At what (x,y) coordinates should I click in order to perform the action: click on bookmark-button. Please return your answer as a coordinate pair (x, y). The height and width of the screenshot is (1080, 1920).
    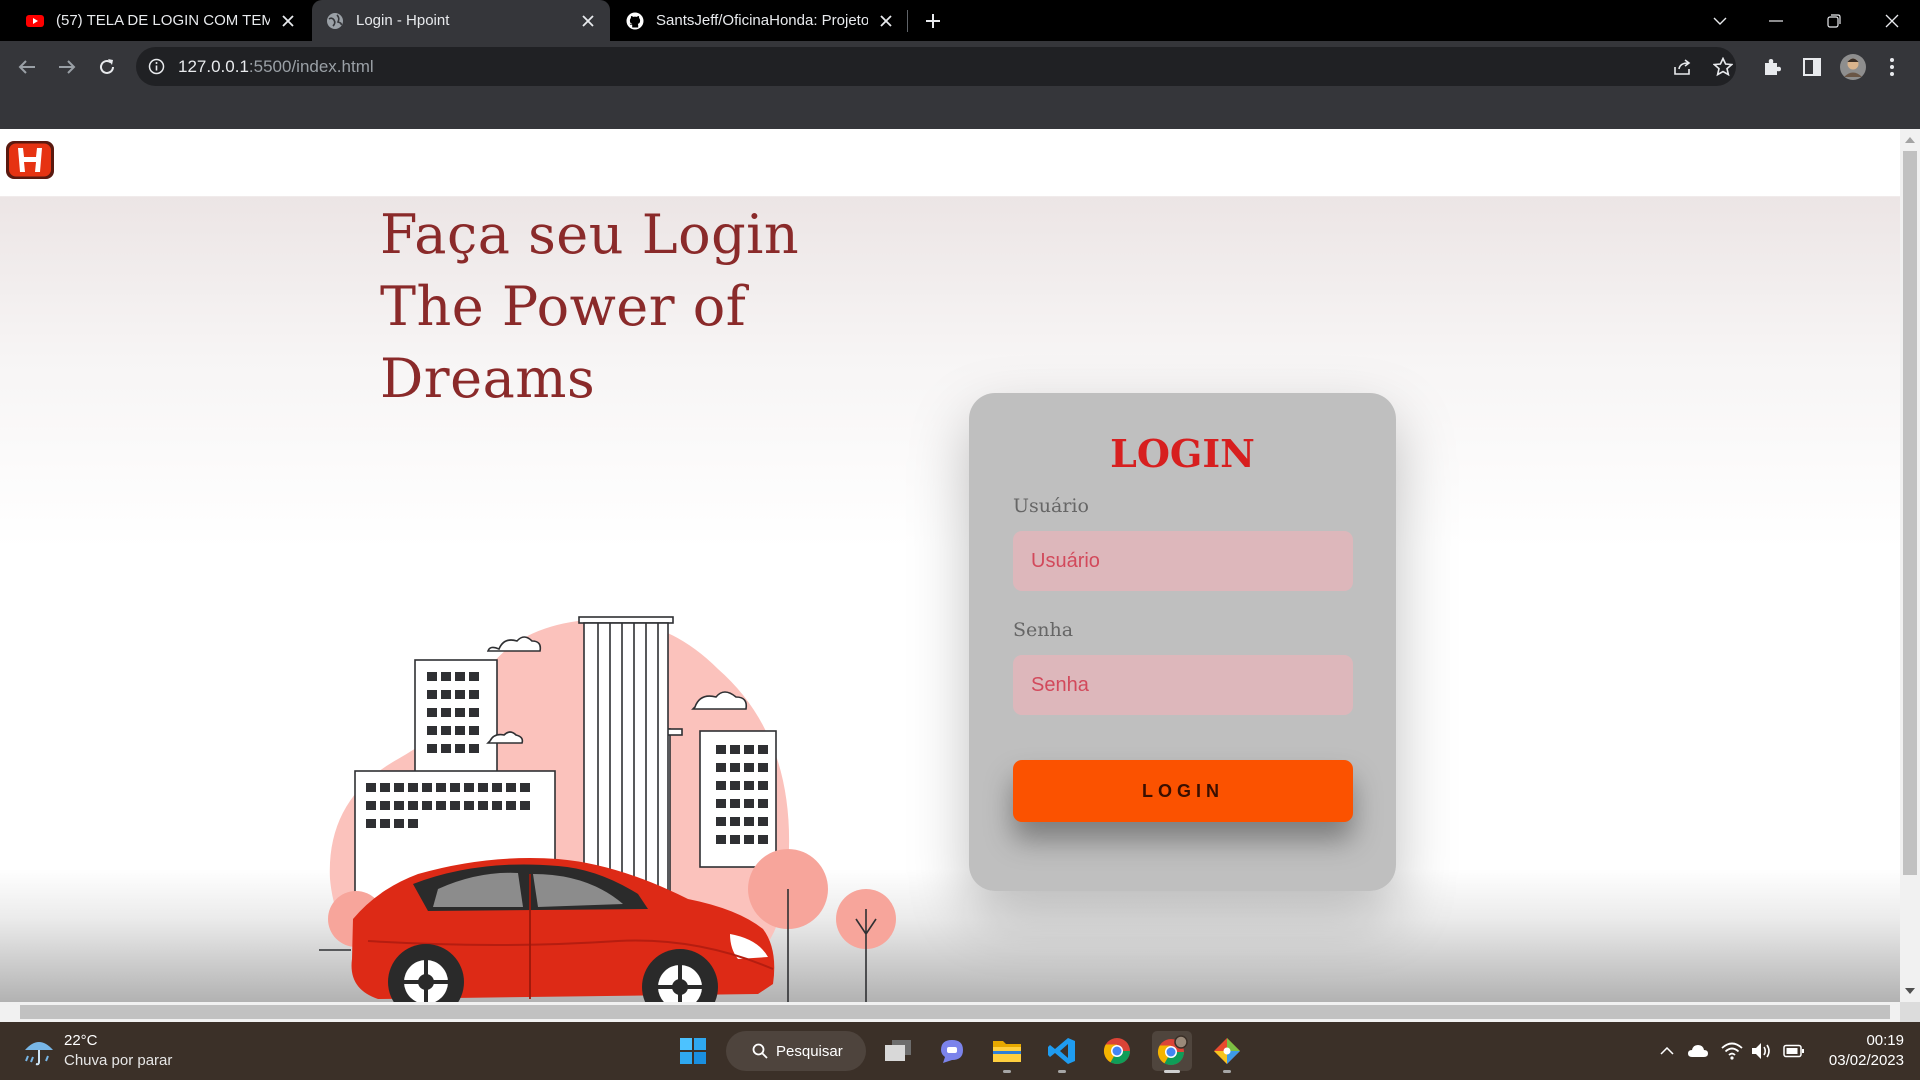
    Looking at the image, I should click on (1723, 67).